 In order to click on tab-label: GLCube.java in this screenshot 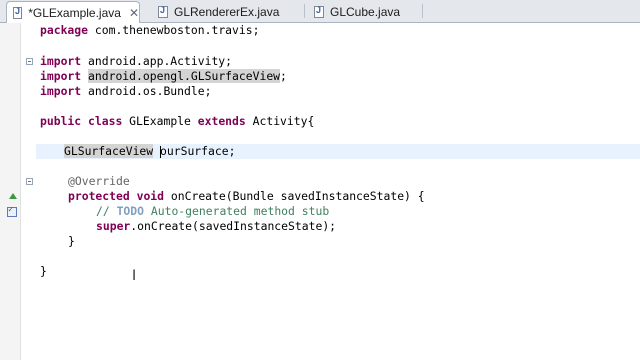, I will do `click(365, 11)`.